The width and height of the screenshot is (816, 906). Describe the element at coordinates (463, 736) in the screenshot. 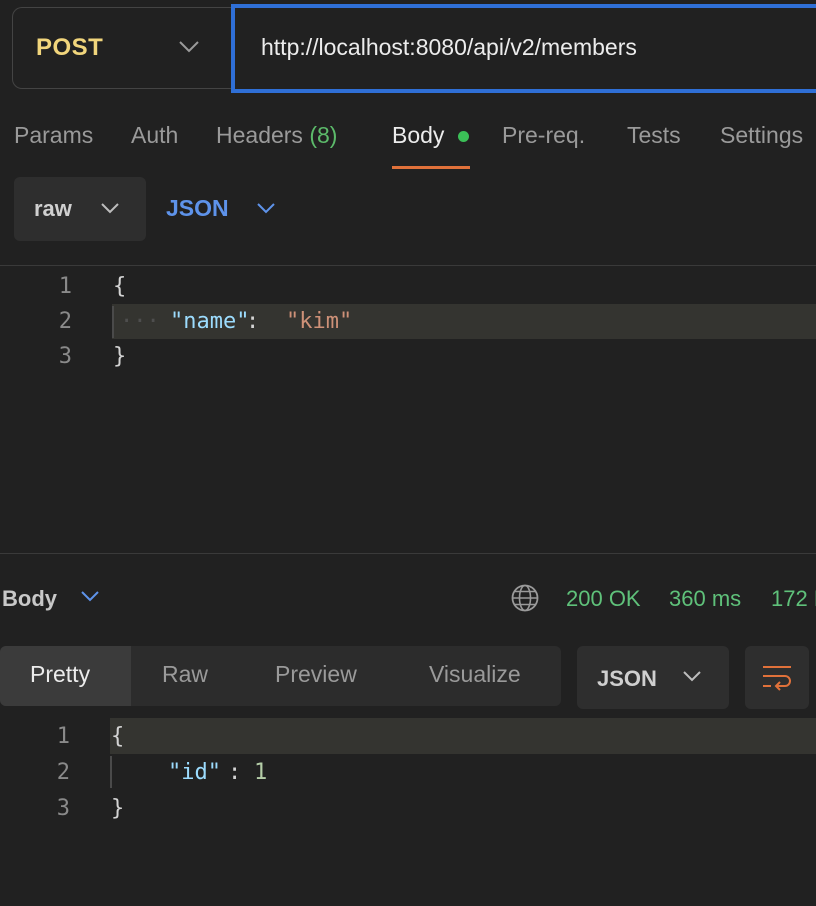

I see `current-line-highlight` at that location.